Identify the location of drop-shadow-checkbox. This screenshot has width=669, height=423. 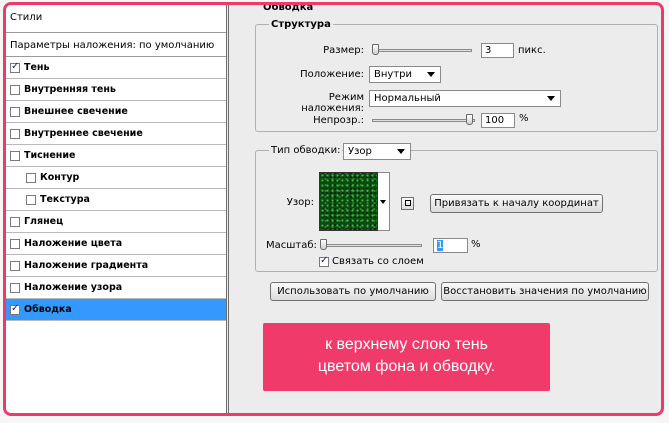
(15, 67).